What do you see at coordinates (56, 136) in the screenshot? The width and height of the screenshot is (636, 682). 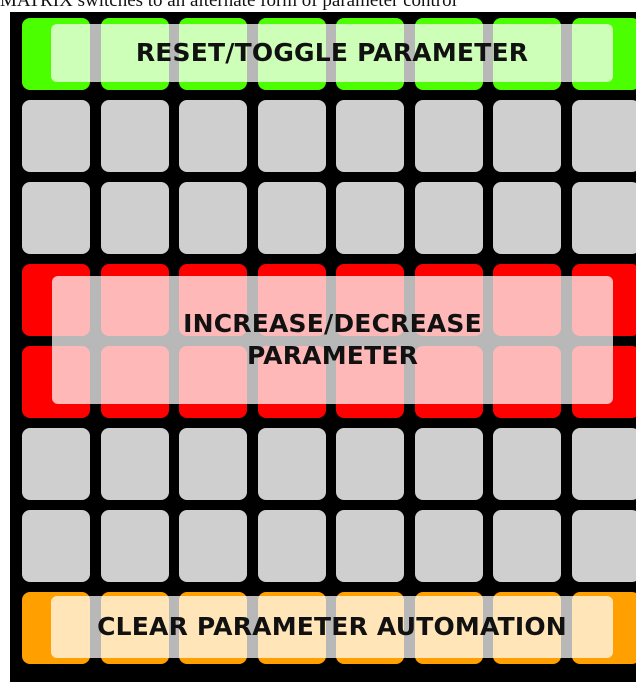 I see `pad-neutral-r2-c1` at bounding box center [56, 136].